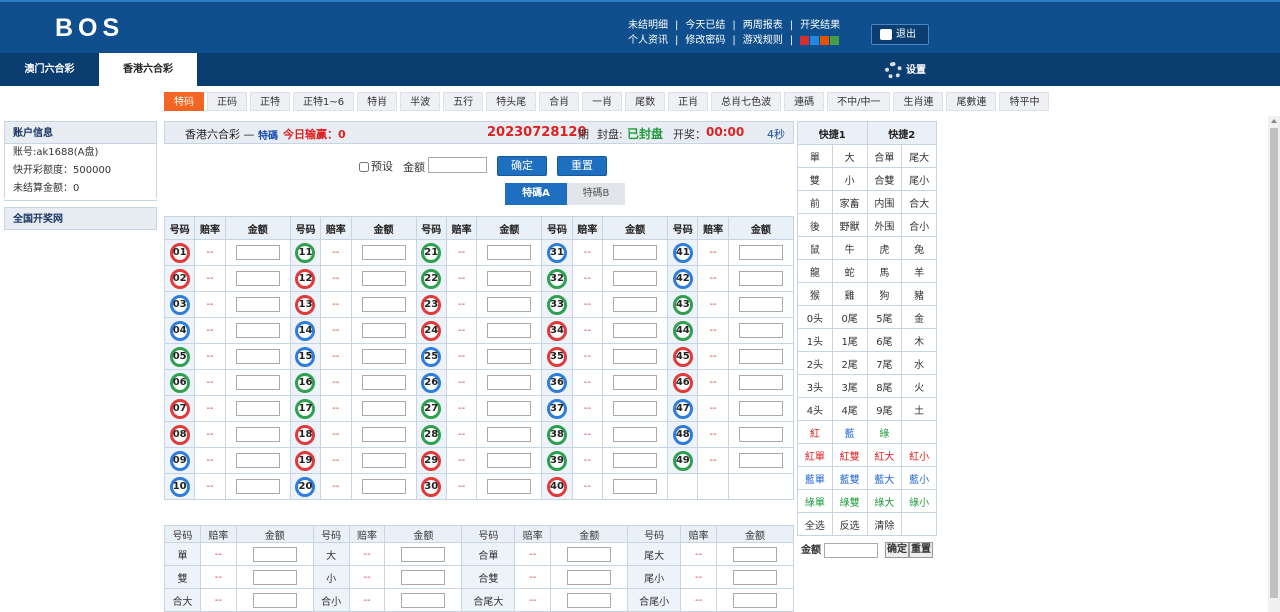  What do you see at coordinates (431, 330) in the screenshot?
I see `number-cell: 24` at bounding box center [431, 330].